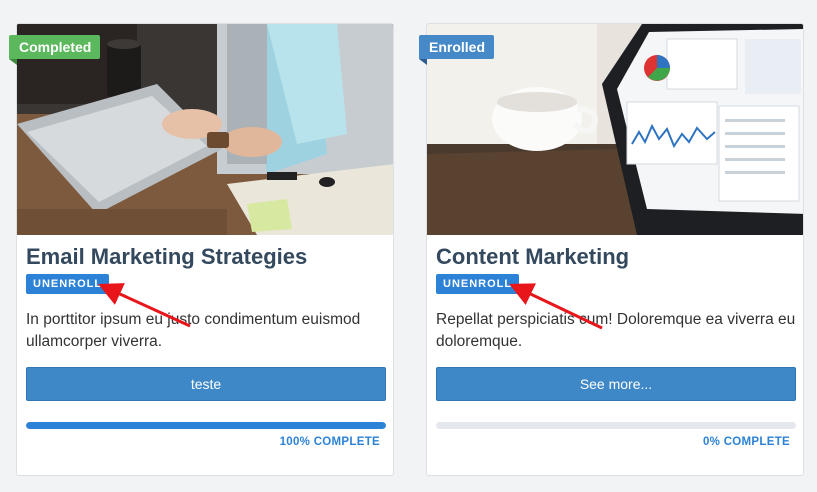 This screenshot has width=817, height=492. I want to click on progress-fill, so click(206, 425).